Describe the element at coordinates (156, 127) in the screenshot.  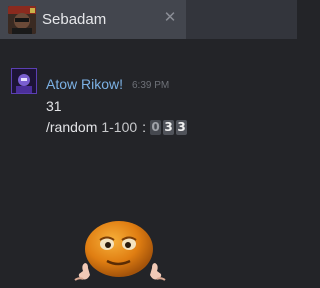
I see `result-digit: 0` at that location.